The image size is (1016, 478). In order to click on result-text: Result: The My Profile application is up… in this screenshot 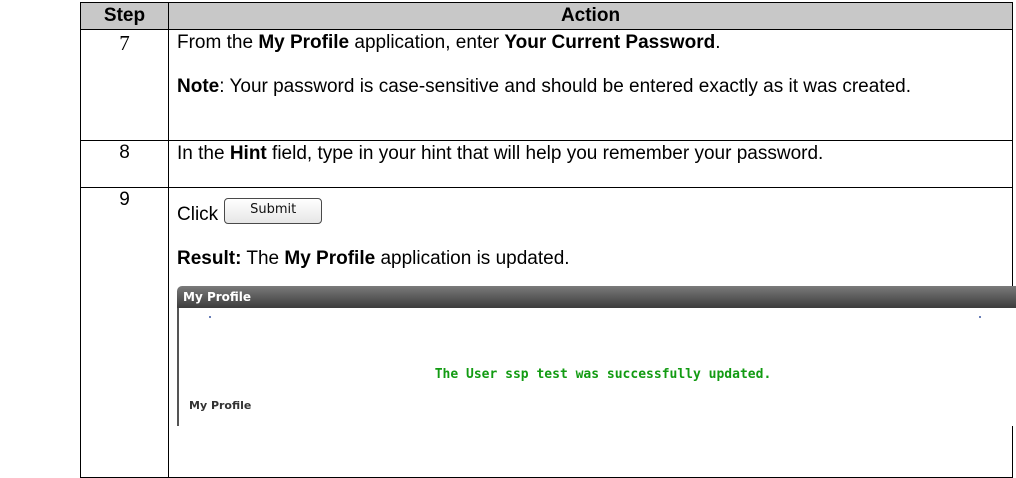, I will do `click(373, 258)`.